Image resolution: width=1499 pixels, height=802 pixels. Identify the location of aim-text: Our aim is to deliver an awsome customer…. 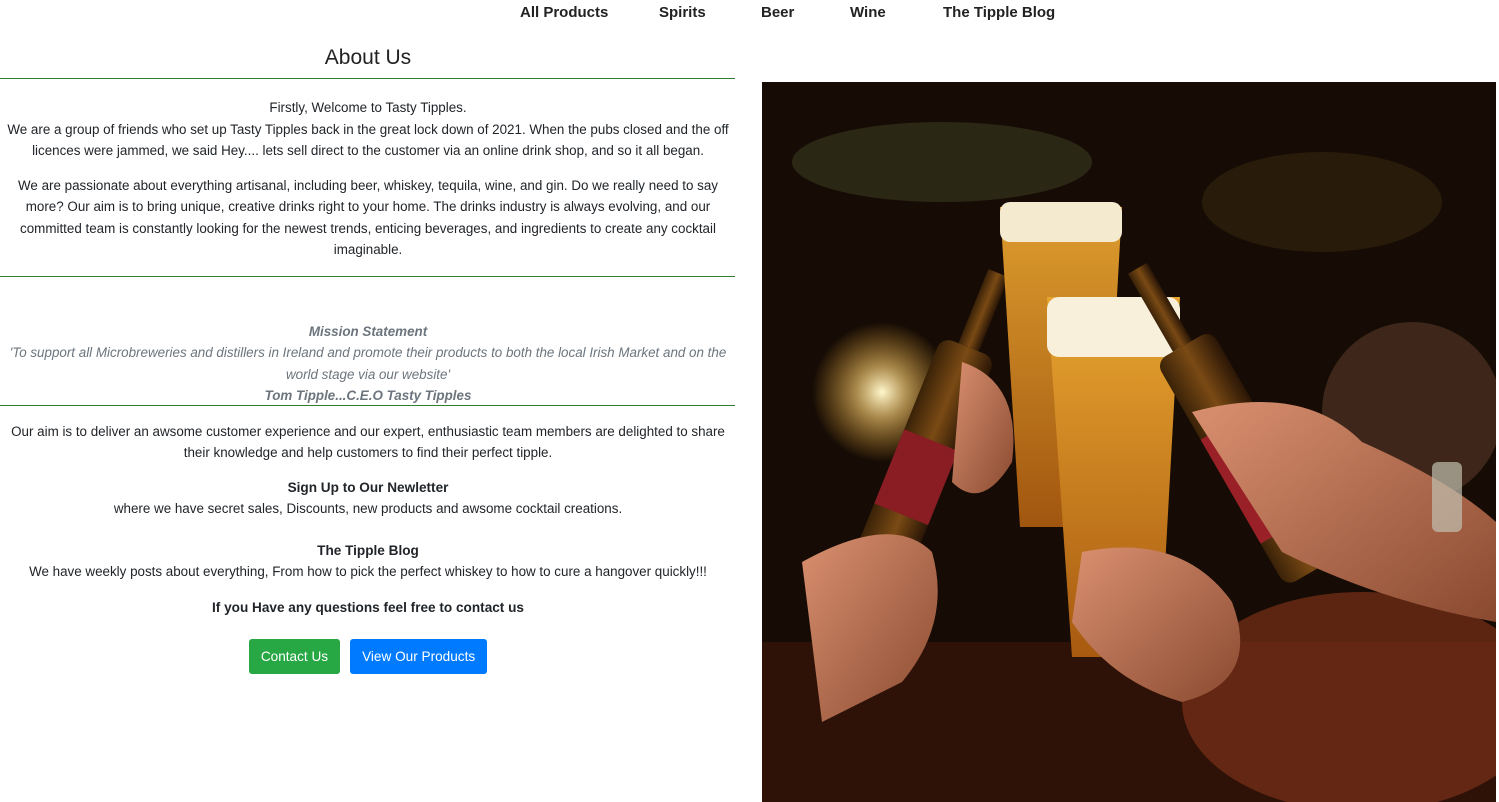
(368, 442).